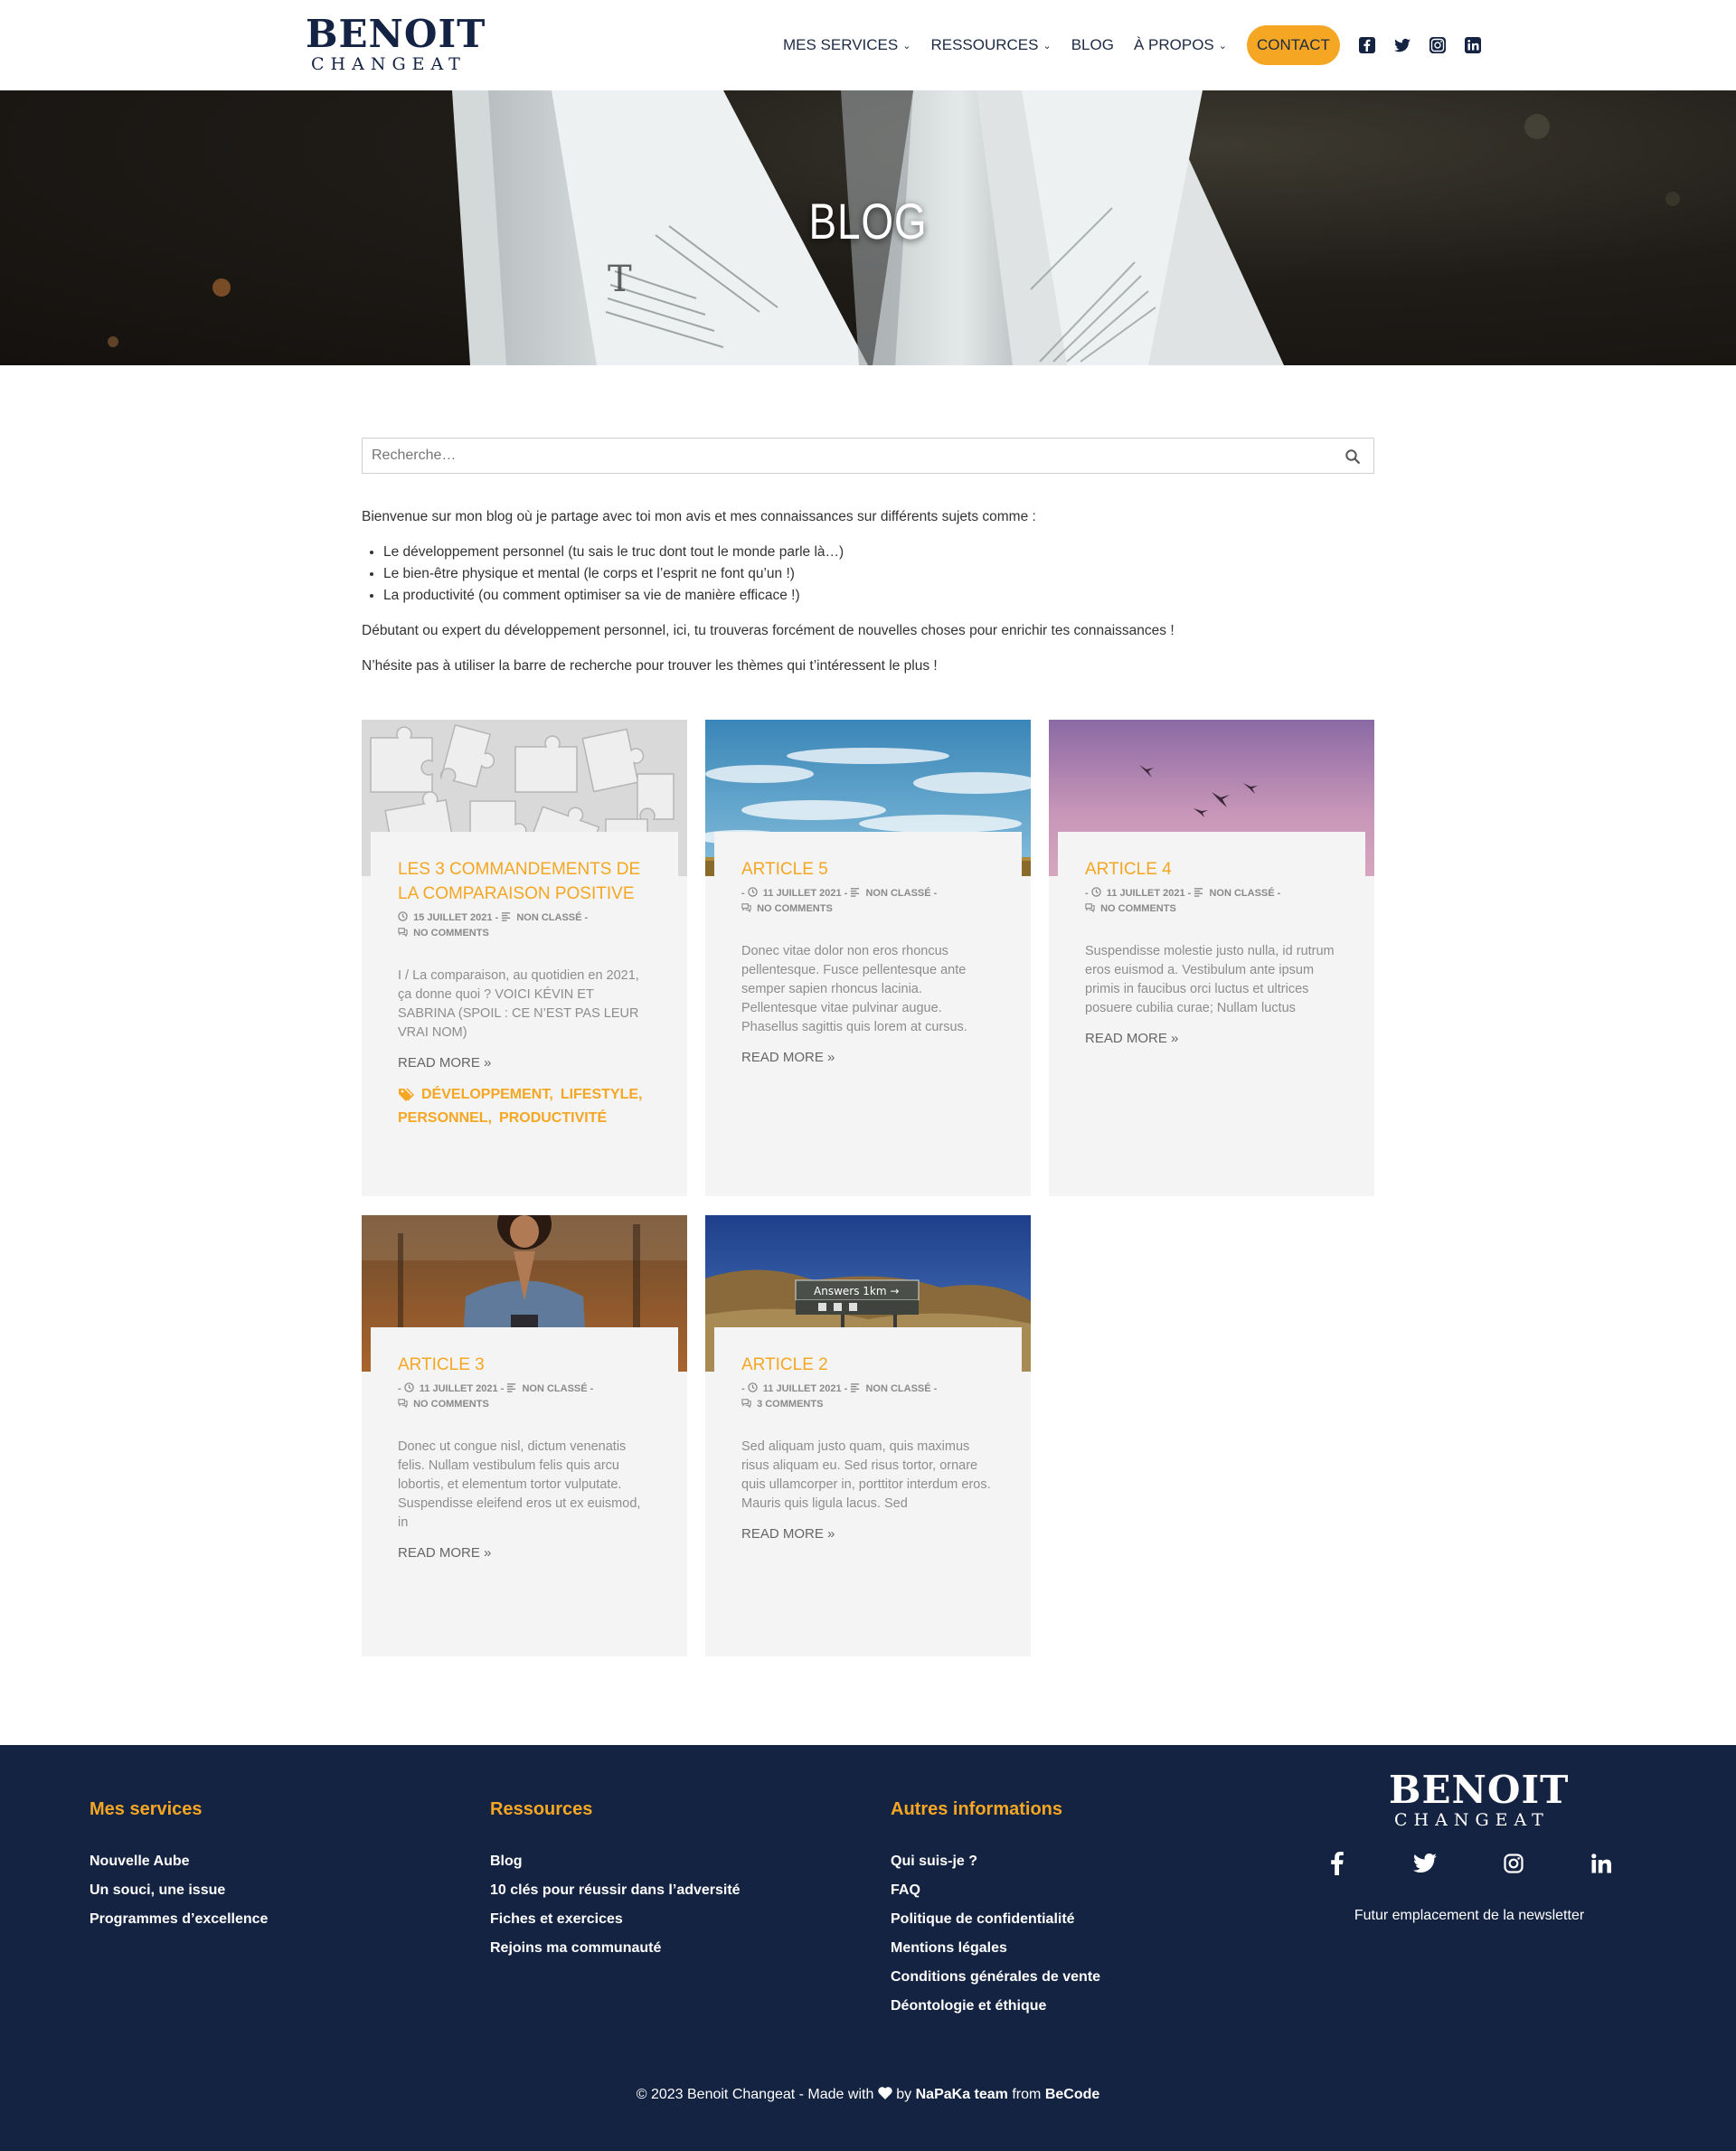 The height and width of the screenshot is (2151, 1736). What do you see at coordinates (962, 2094) in the screenshot?
I see `team-link: NaPaKa team` at bounding box center [962, 2094].